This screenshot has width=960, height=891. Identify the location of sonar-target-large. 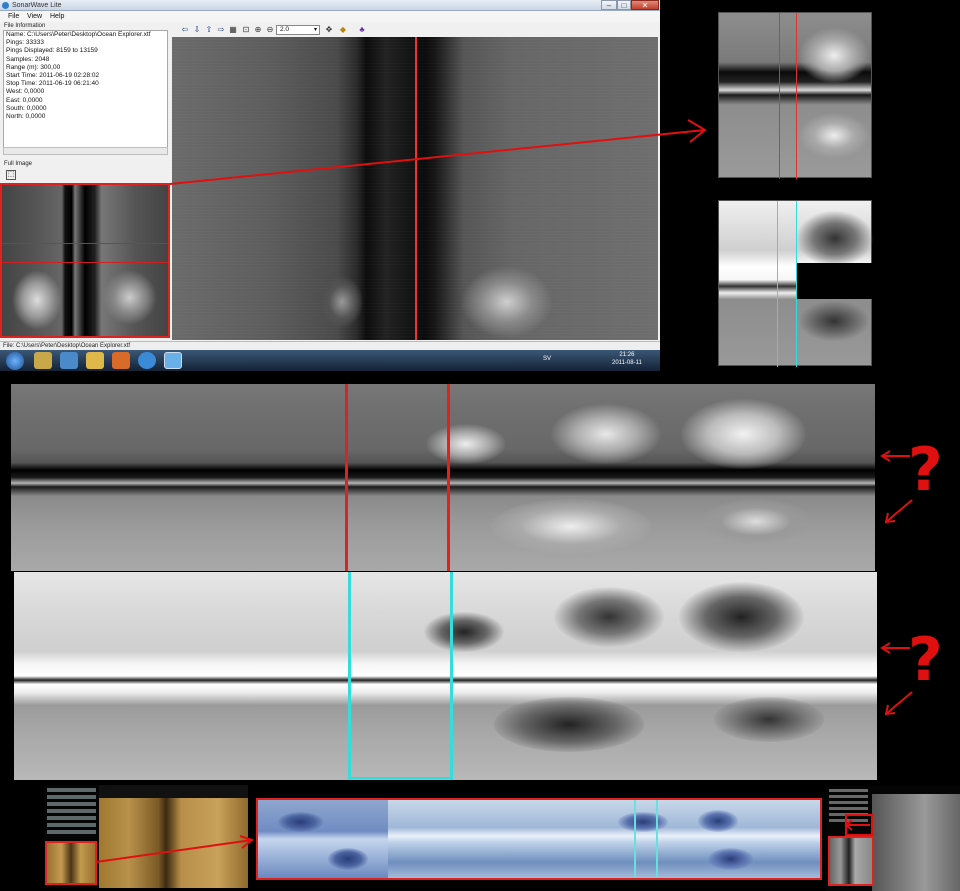
(507, 302).